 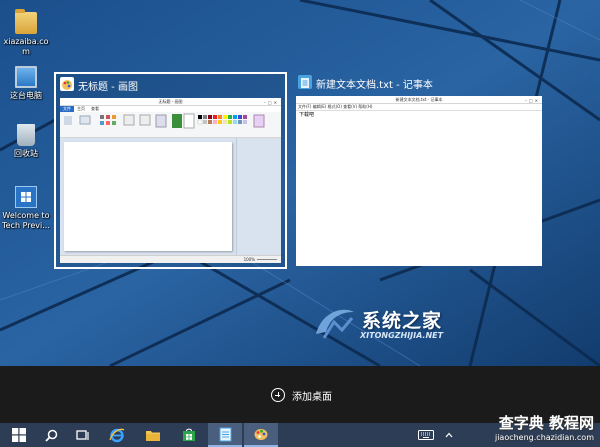 I want to click on watermark-xitongzhijia: 系统之家 XITONGZHIJIA.NET, so click(x=405, y=324).